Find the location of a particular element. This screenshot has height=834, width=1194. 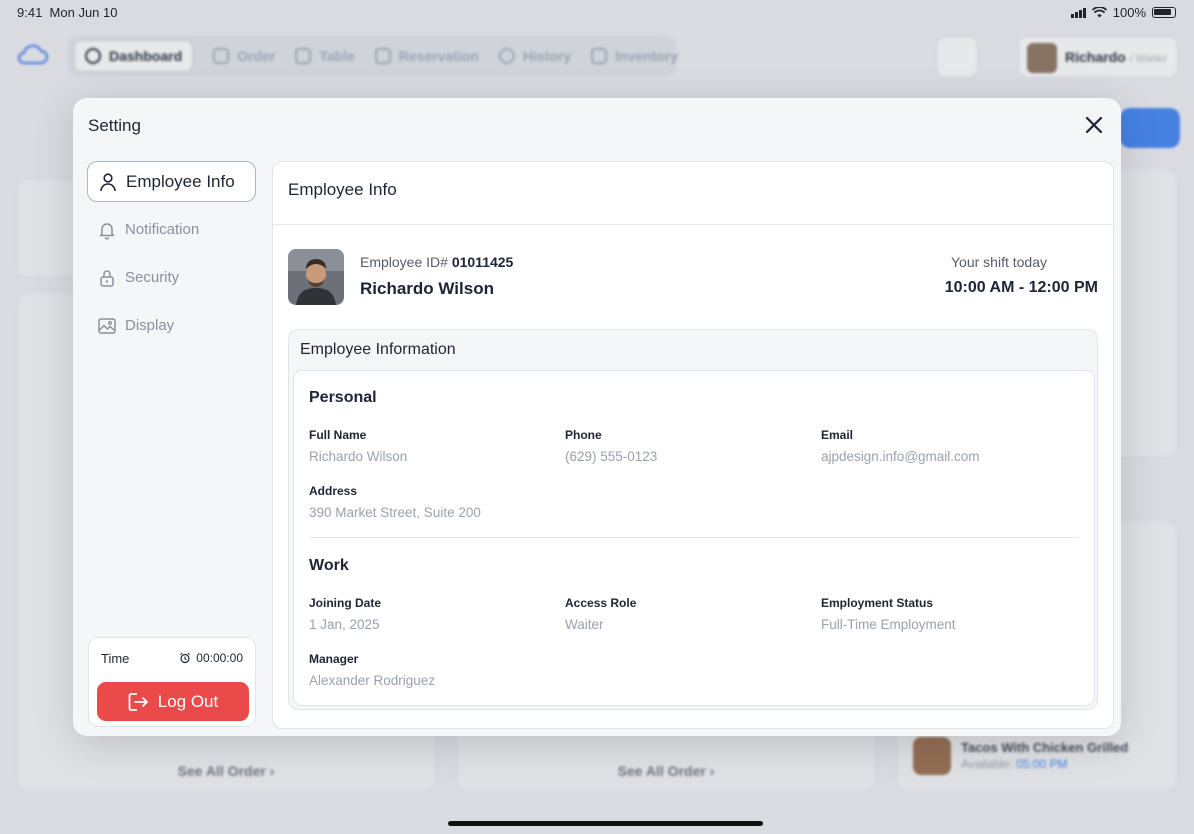

employee-name: Richardo Wilson is located at coordinates (427, 288).